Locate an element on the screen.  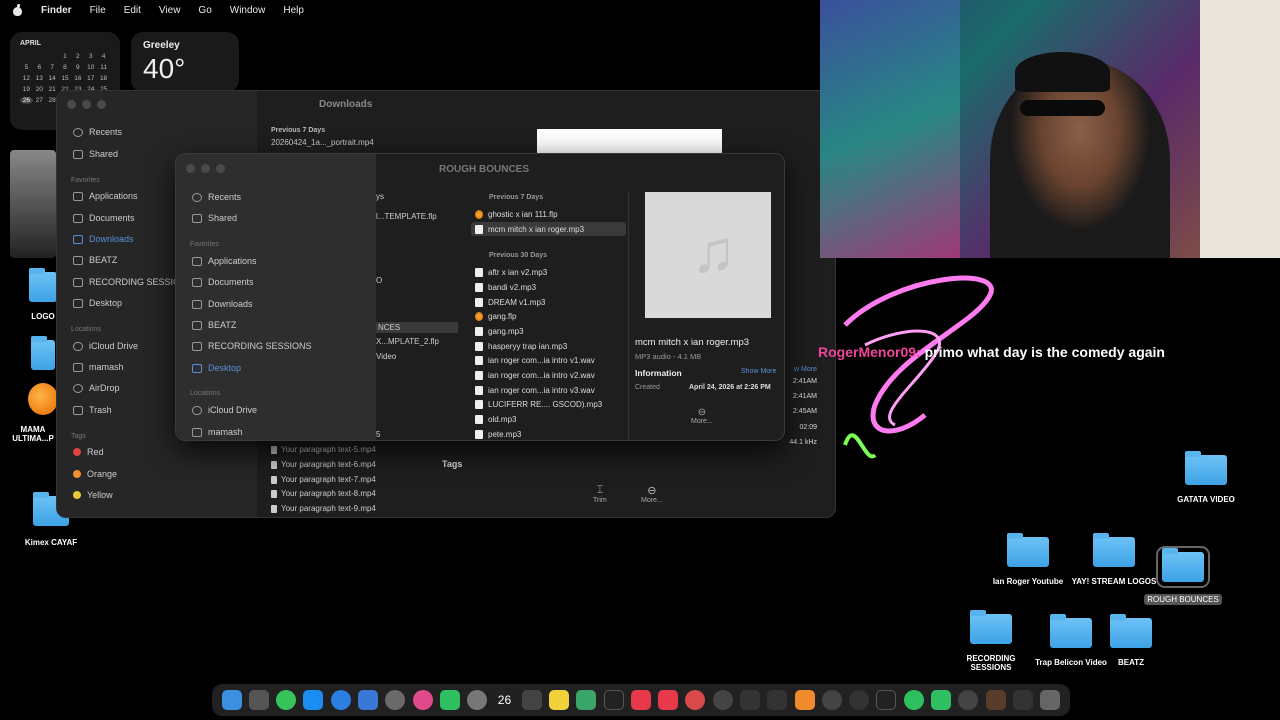
desktop-folder-recording-sessions: RECORDING SESSIONS is located at coordinates (991, 641).